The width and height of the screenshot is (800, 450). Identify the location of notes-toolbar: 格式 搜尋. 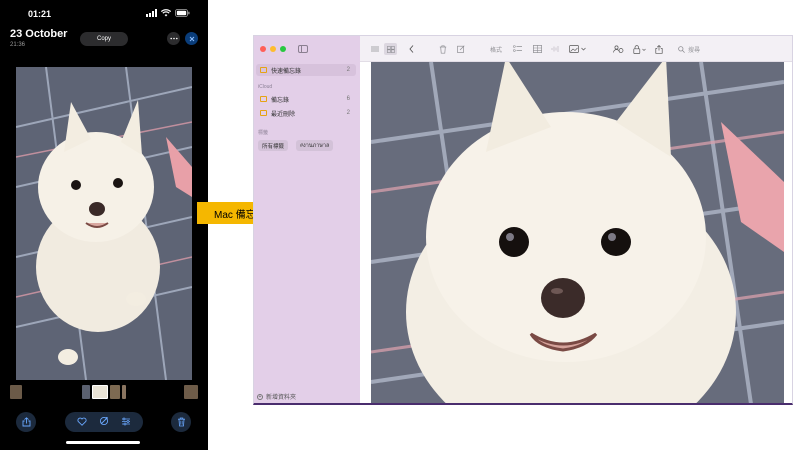
(576, 49).